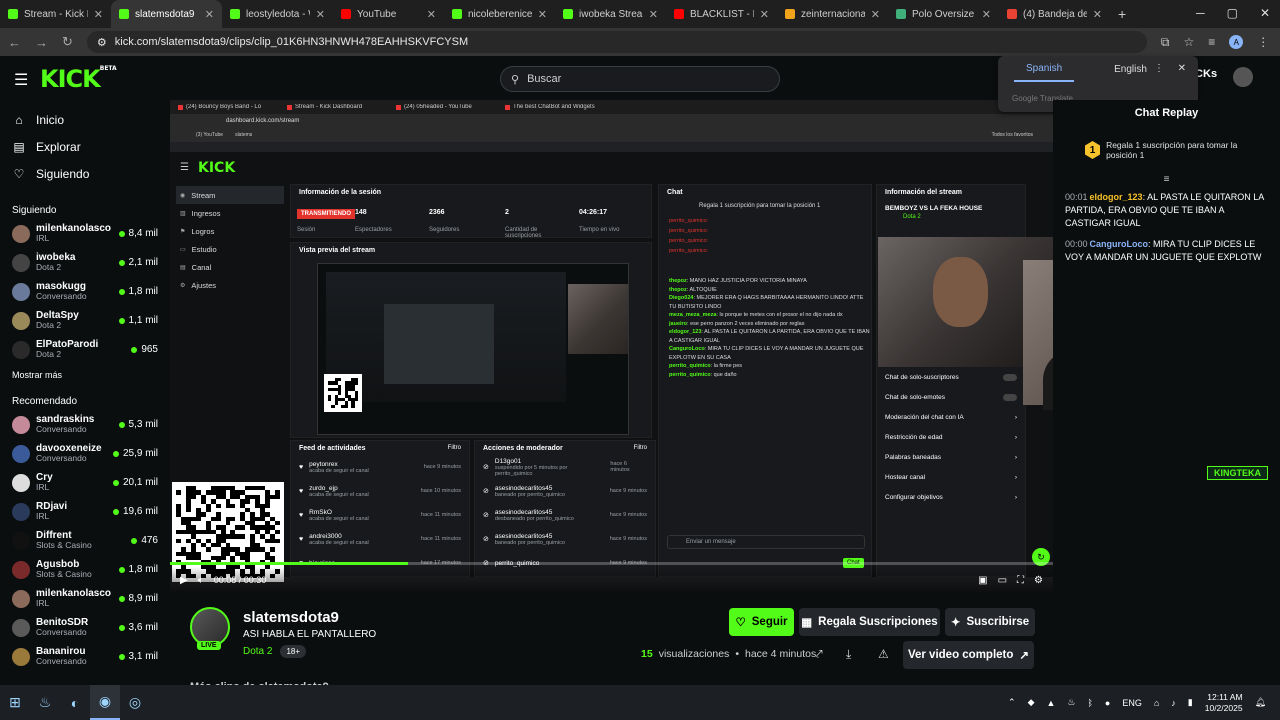 Image resolution: width=1280 pixels, height=720 pixels. What do you see at coordinates (85, 146) in the screenshot?
I see `sidebar-nav-explorar: ▤ Explorar` at bounding box center [85, 146].